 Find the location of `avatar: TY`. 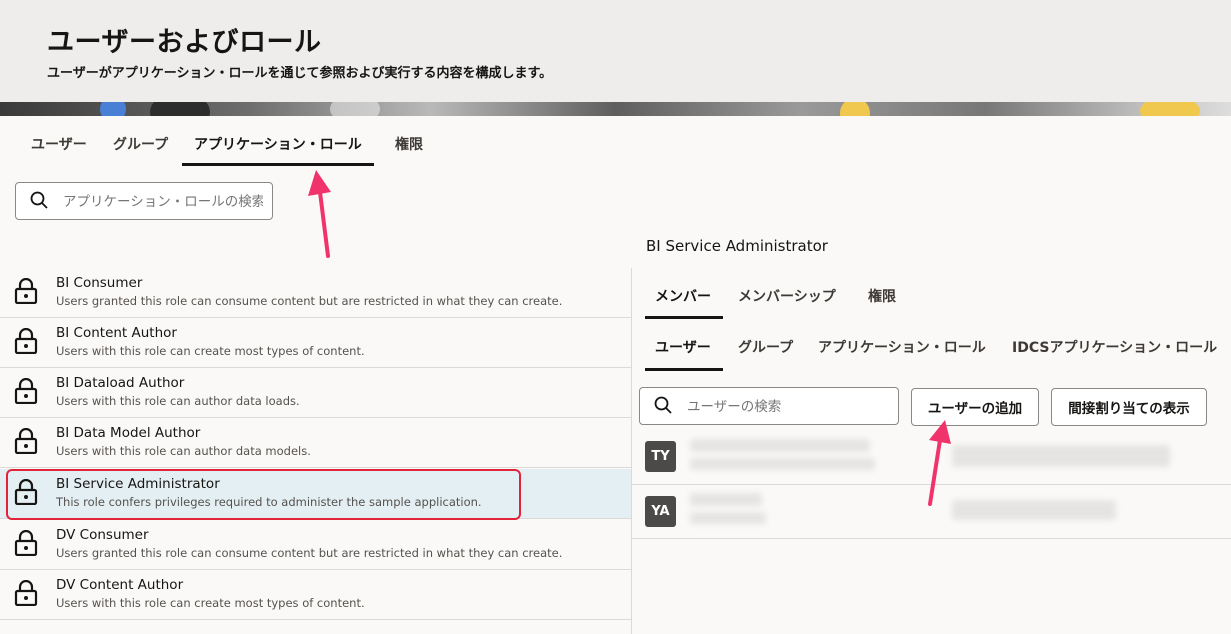

avatar: TY is located at coordinates (660, 456).